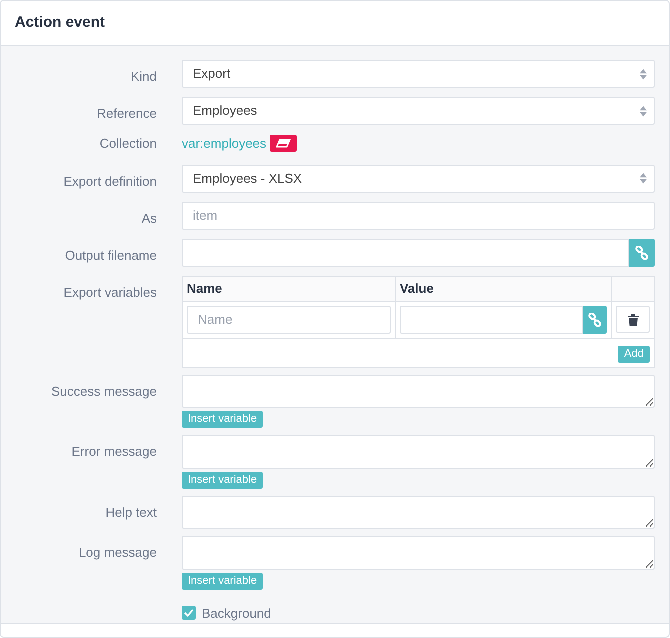  What do you see at coordinates (131, 512) in the screenshot?
I see `field-label: Help text` at bounding box center [131, 512].